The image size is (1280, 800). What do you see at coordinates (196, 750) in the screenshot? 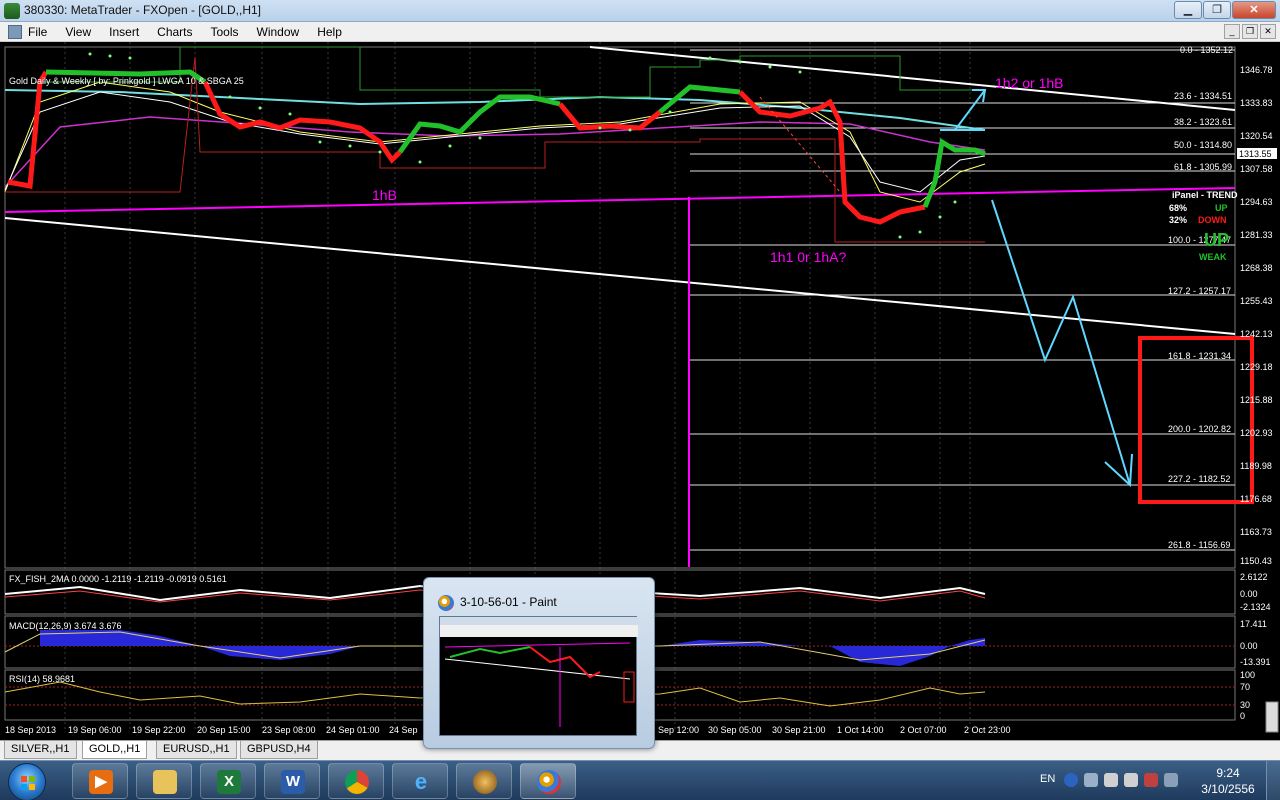
I see `tab-eurusd: EURUSD,,H1` at bounding box center [196, 750].